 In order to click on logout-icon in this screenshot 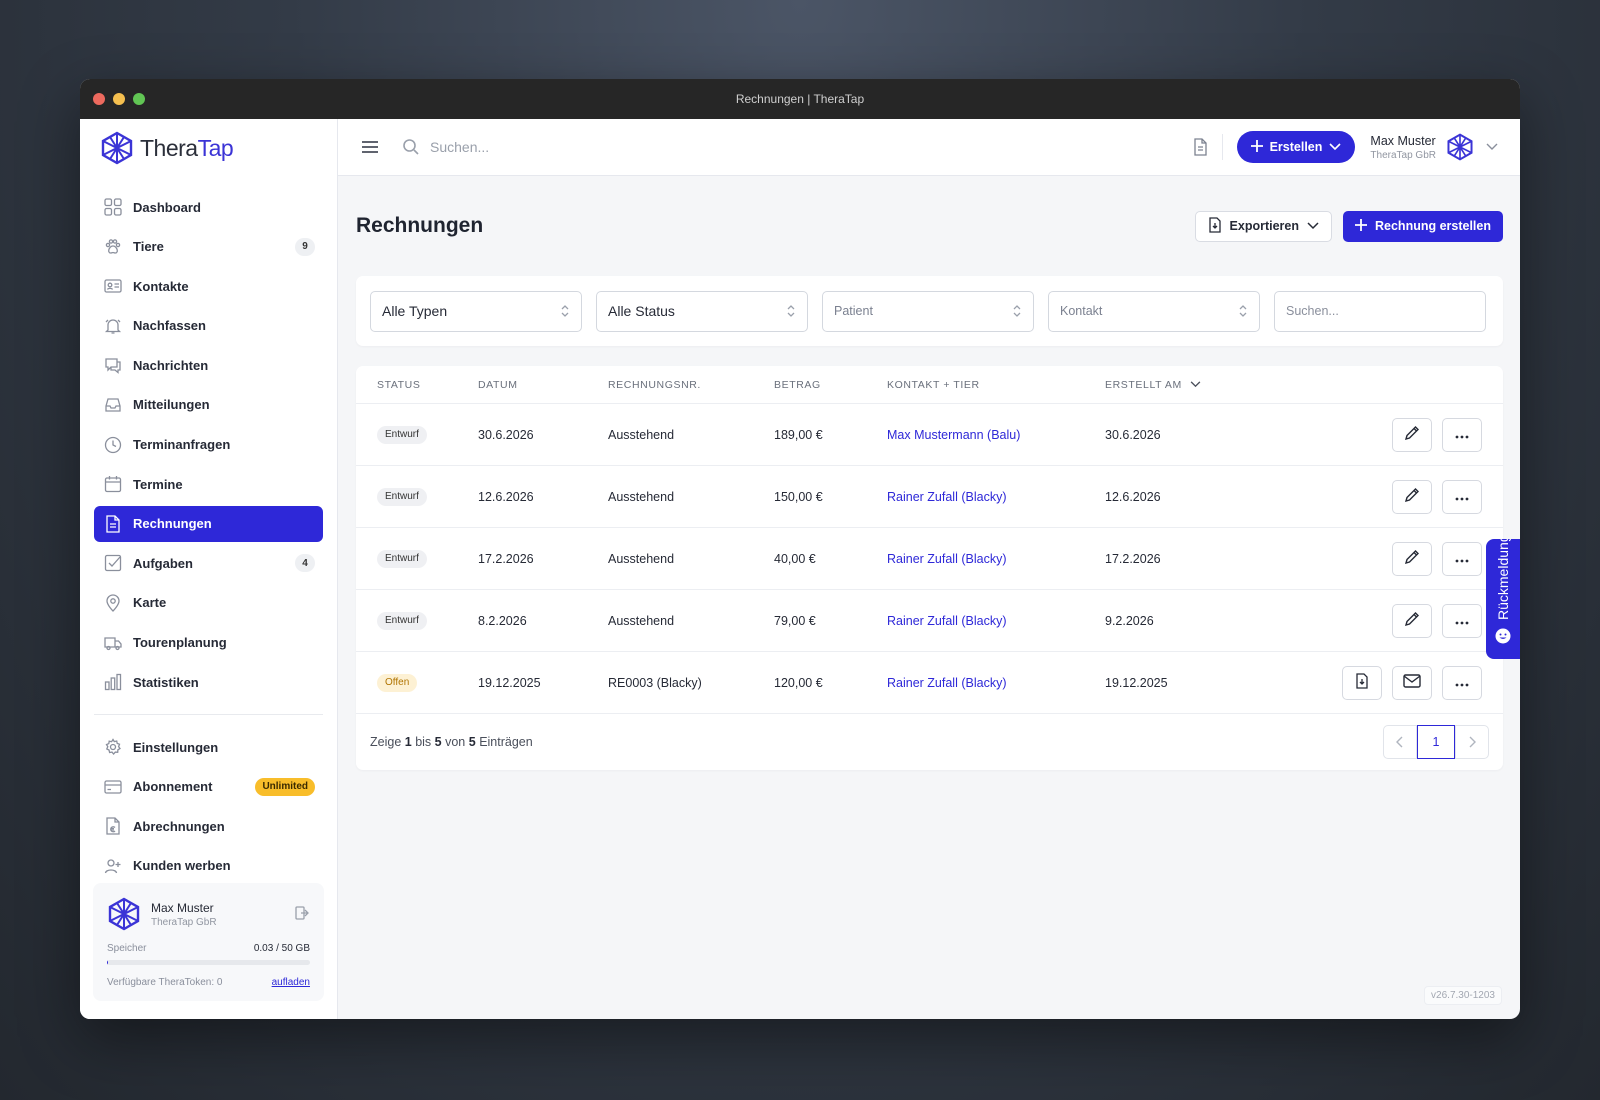, I will do `click(302, 915)`.